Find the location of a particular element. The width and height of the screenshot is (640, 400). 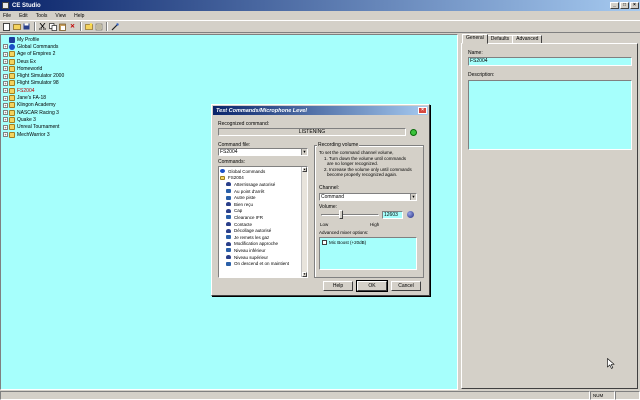

command-item: On descend et on maintient is located at coordinates (260, 263).